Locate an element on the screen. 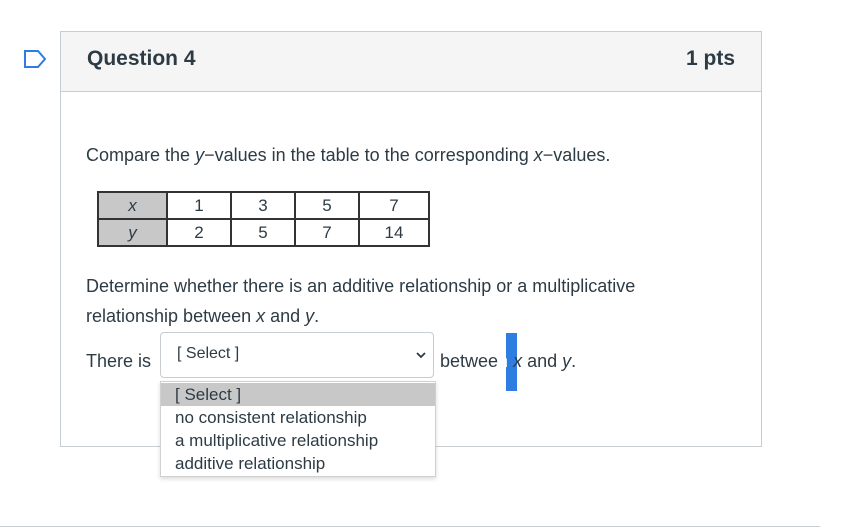 The width and height of the screenshot is (847, 532). relationship-select: [ Select ] is located at coordinates (297, 355).